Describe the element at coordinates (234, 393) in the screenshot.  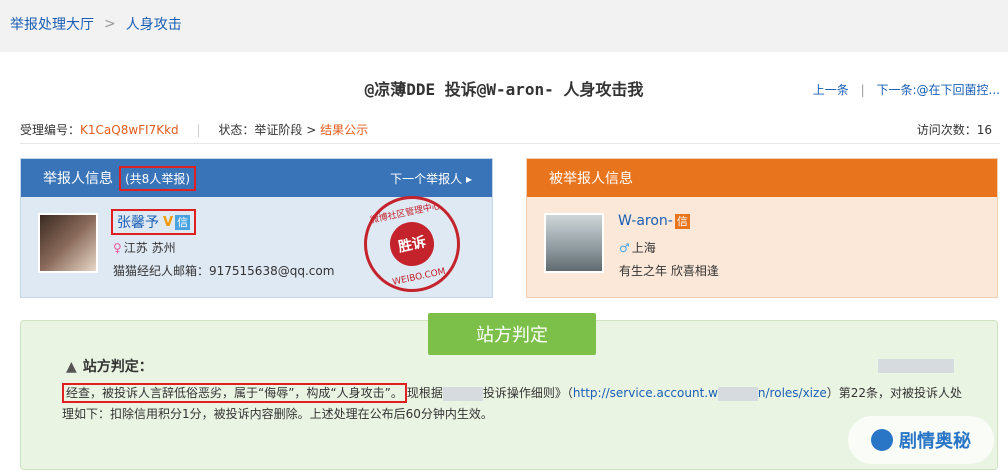
I see `verdict-highlight: 经查，被投诉人言辞低俗恶劣，属于“侮辱”，构成“人身攻击”。` at that location.